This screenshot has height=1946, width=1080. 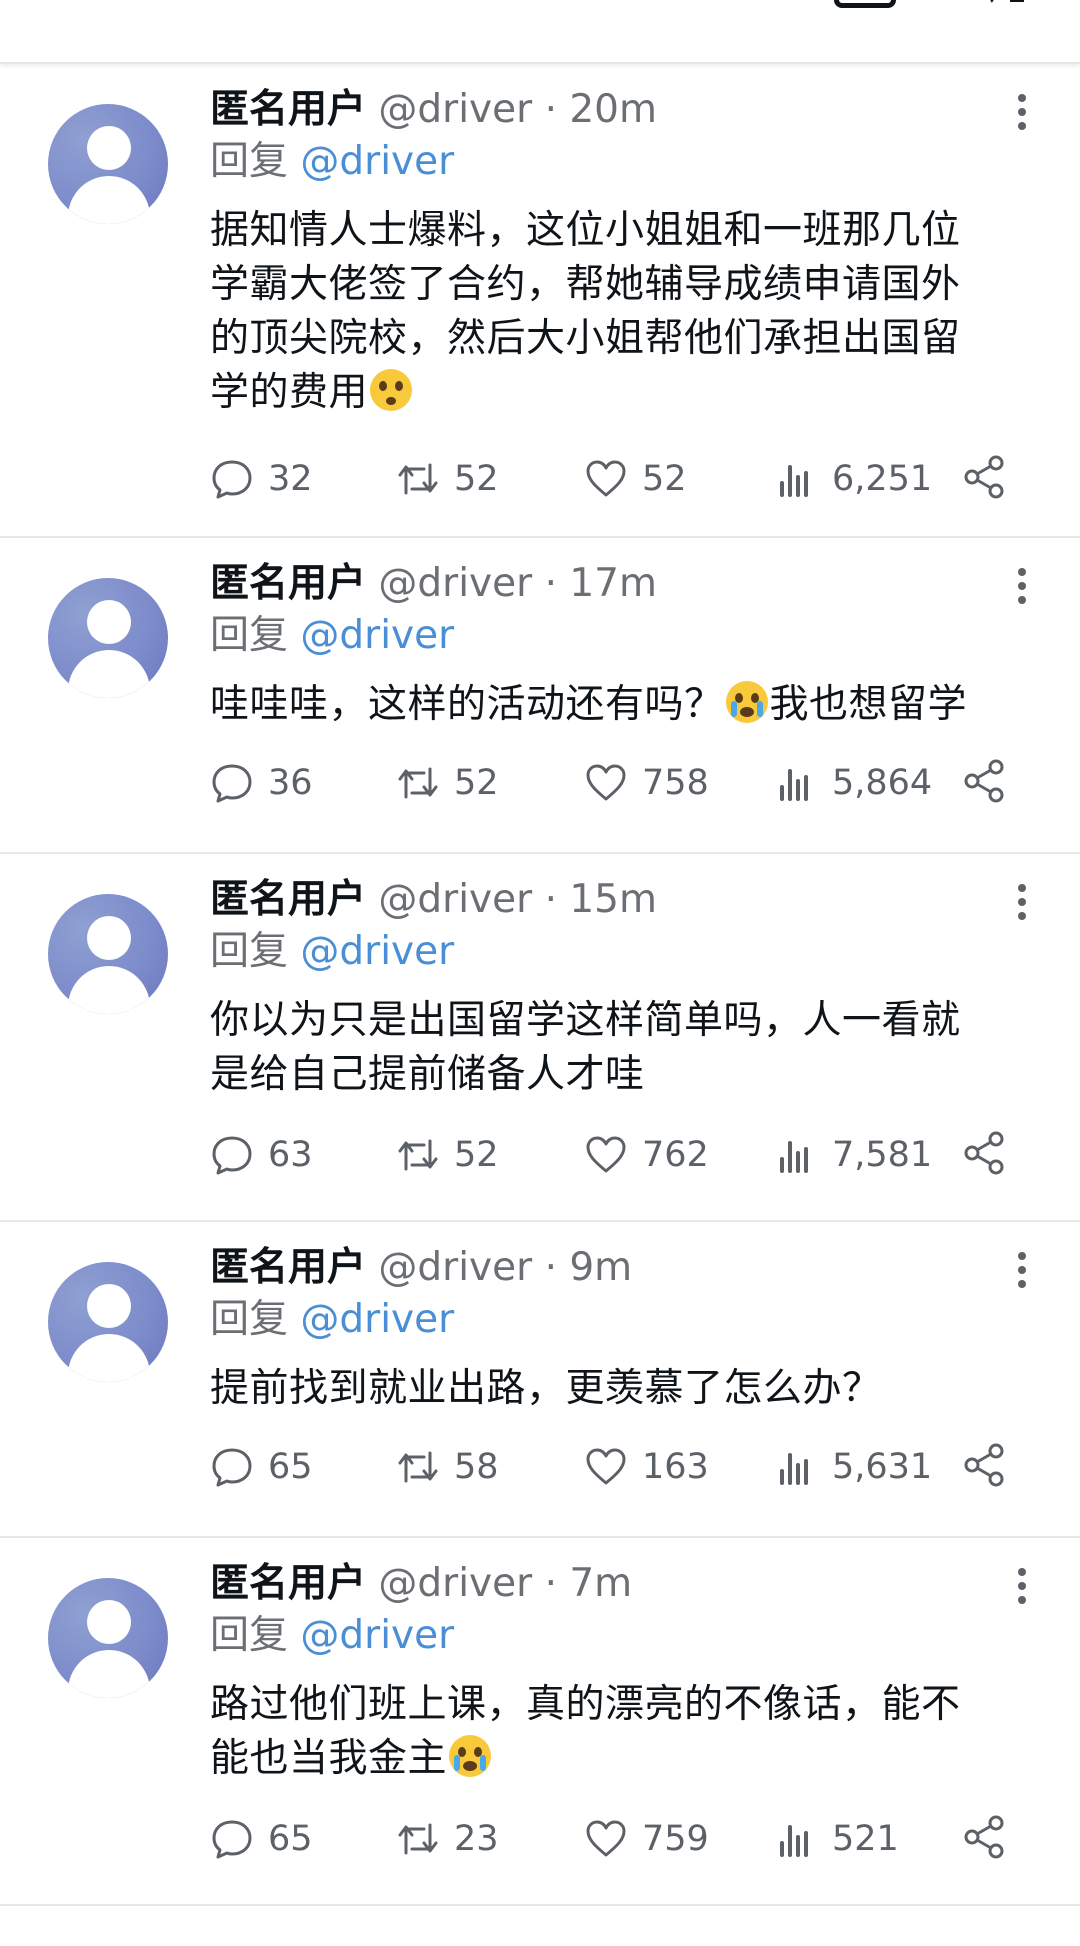 I want to click on reply-count: 36, so click(x=290, y=783).